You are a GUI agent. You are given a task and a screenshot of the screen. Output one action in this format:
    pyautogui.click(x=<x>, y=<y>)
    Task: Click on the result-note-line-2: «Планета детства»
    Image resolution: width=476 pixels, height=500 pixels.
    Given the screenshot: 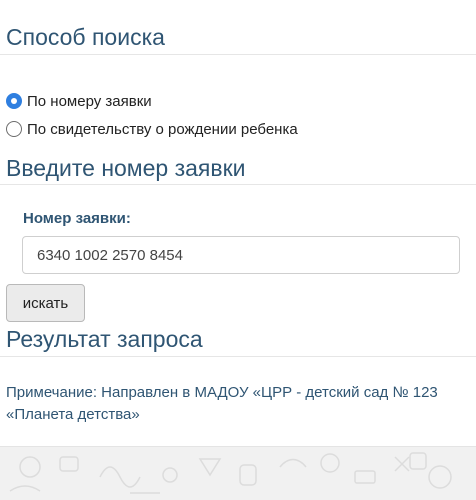 What is the action you would take?
    pyautogui.click(x=73, y=414)
    